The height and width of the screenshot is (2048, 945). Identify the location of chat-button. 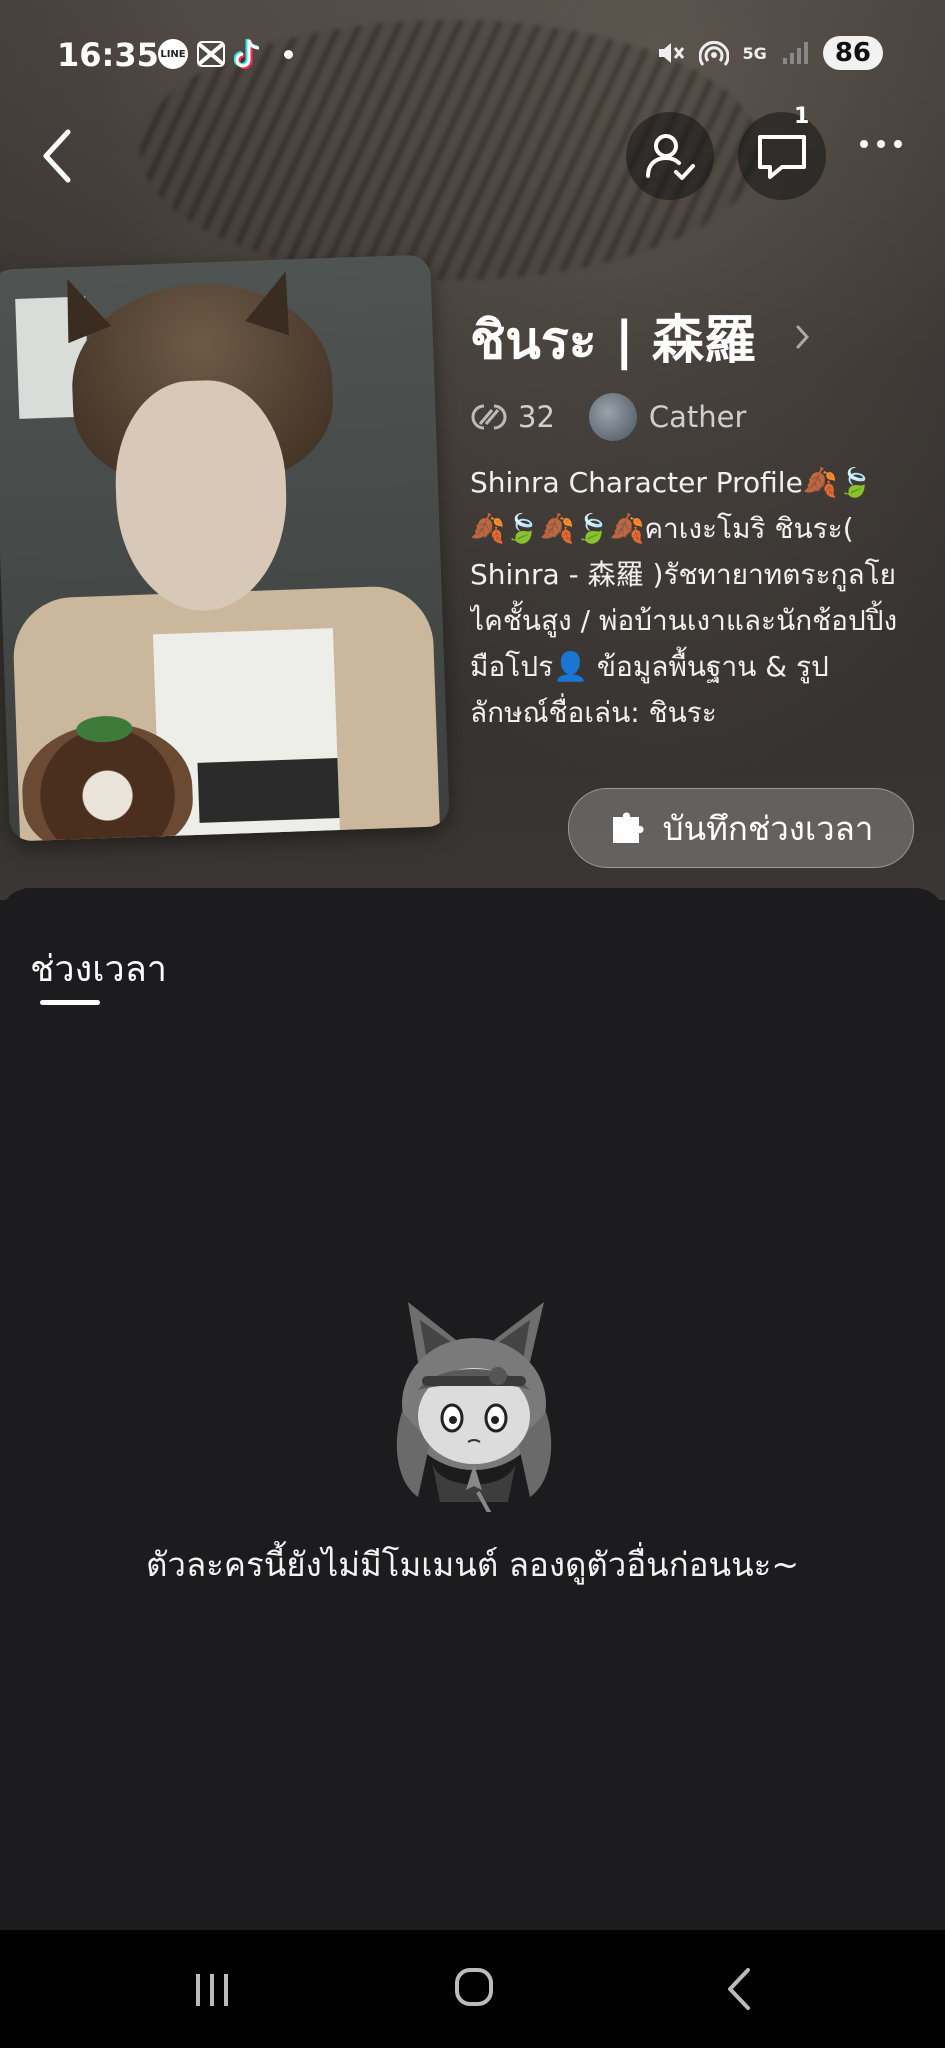
(782, 156).